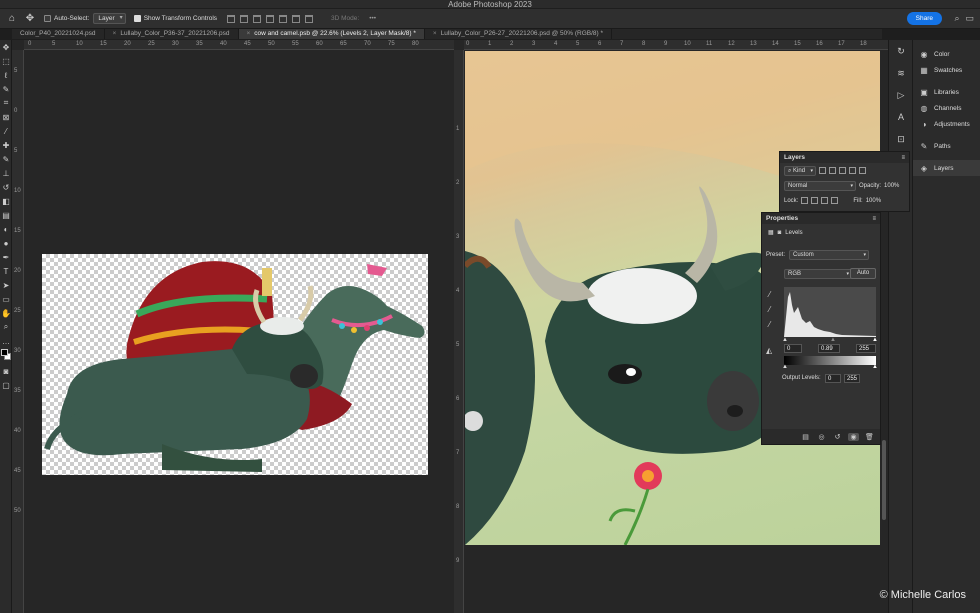 Image resolution: width=980 pixels, height=613 pixels. Describe the element at coordinates (863, 273) in the screenshot. I see `auto-button: Auto` at that location.